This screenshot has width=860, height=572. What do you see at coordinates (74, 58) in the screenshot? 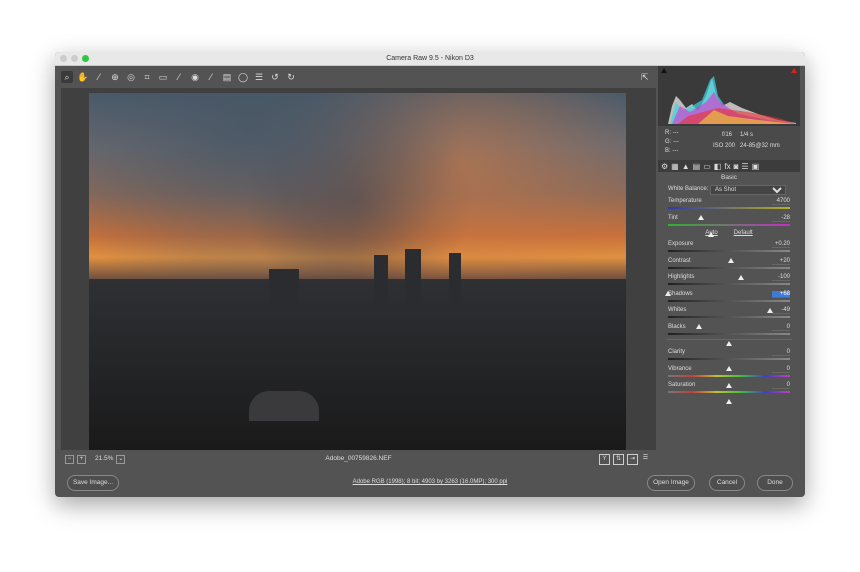
I see `minimize-button` at bounding box center [74, 58].